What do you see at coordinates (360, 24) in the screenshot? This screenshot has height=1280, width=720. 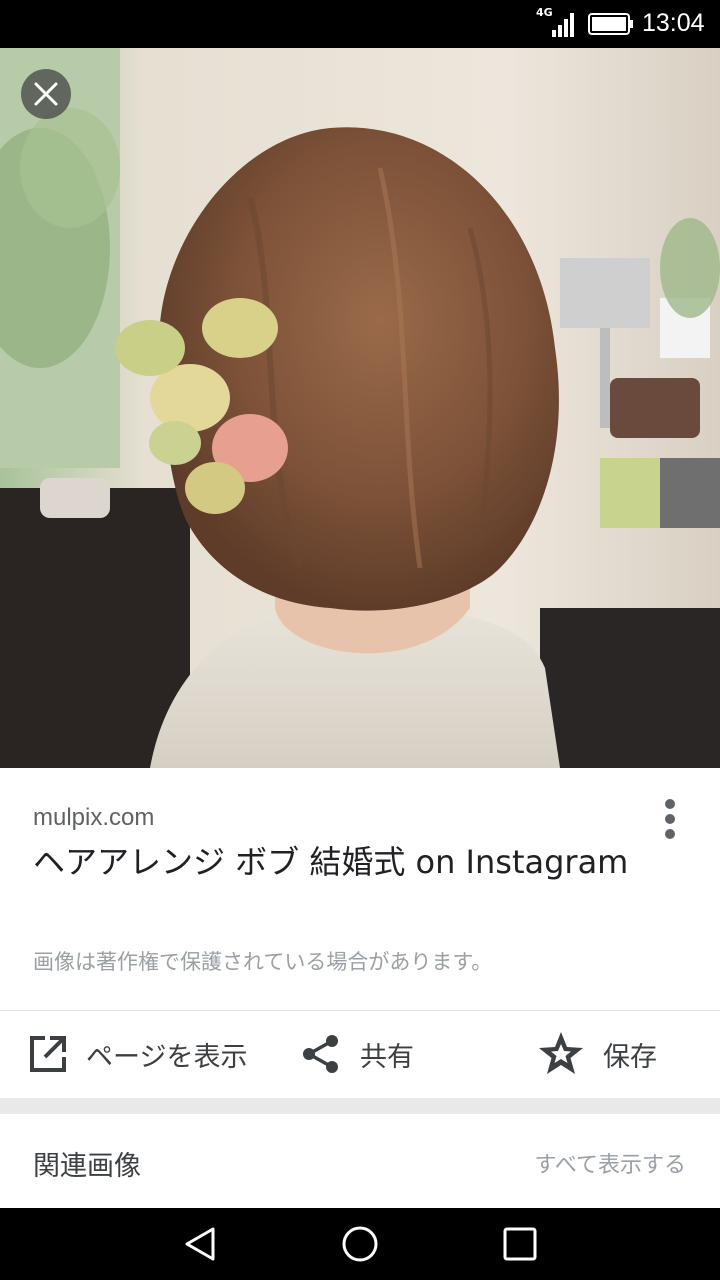 I see `status-bar: 4G 13:04` at bounding box center [360, 24].